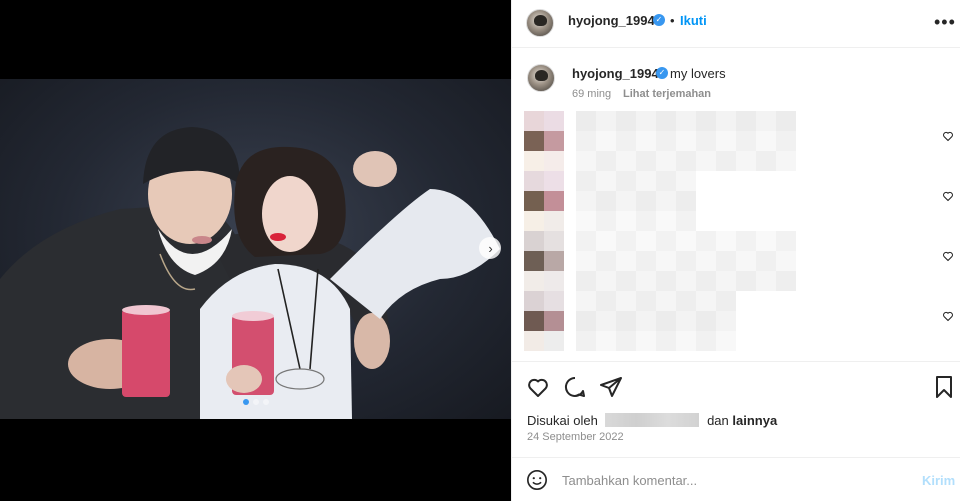  I want to click on likes-summary: Disukai oleh dan lainnya, so click(652, 420).